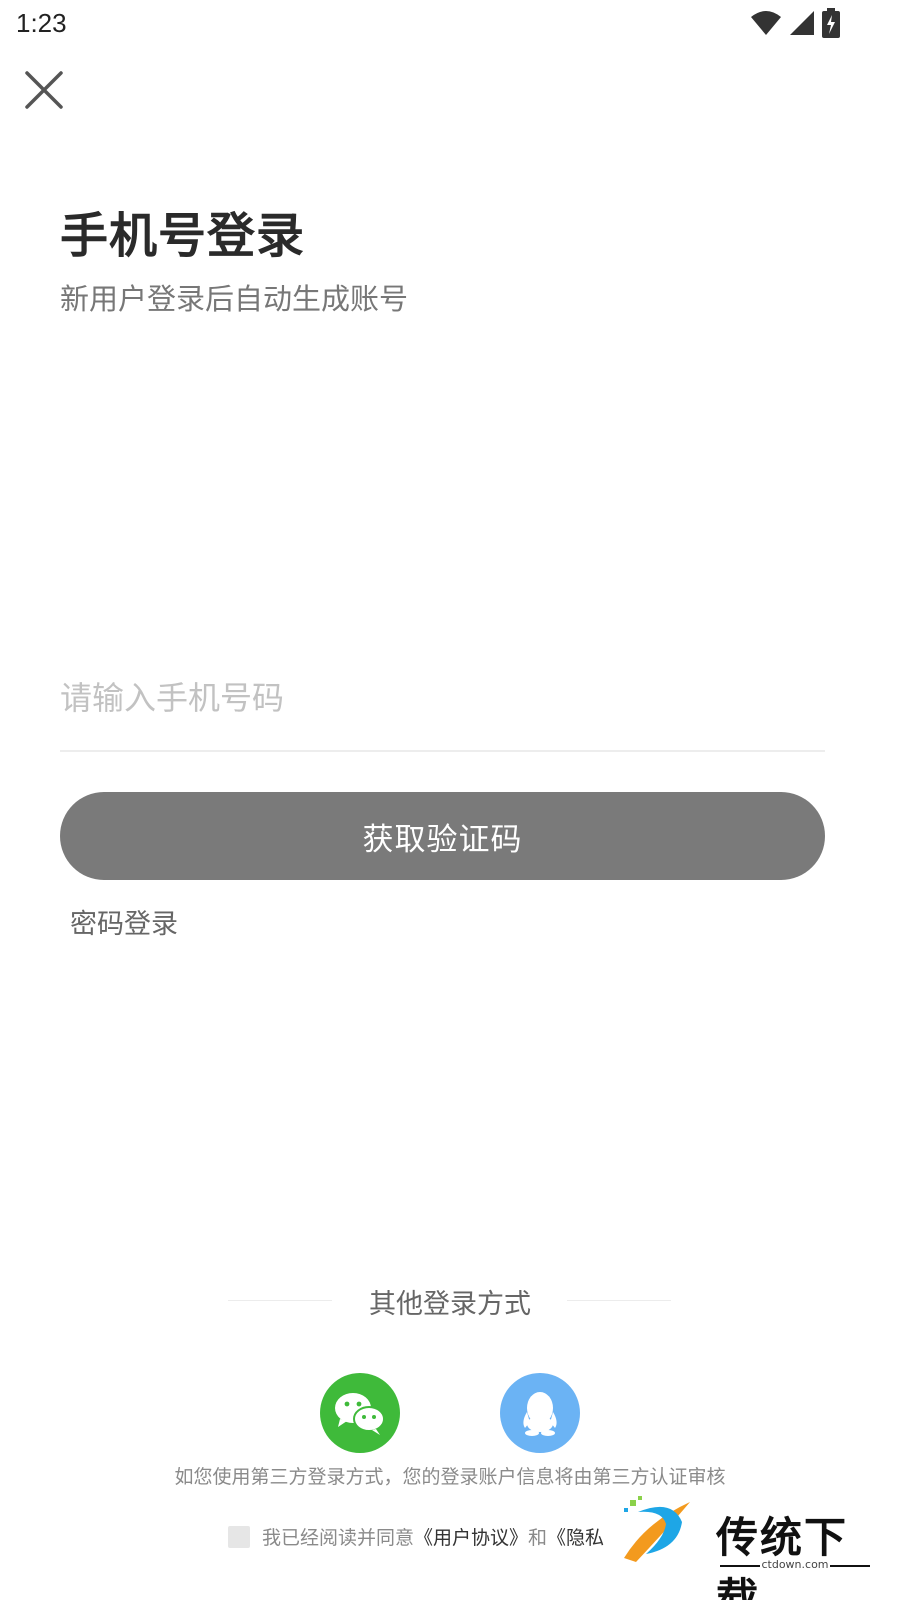 This screenshot has height=1600, width=900. Describe the element at coordinates (619, 1300) in the screenshot. I see `divider-line-right` at that location.